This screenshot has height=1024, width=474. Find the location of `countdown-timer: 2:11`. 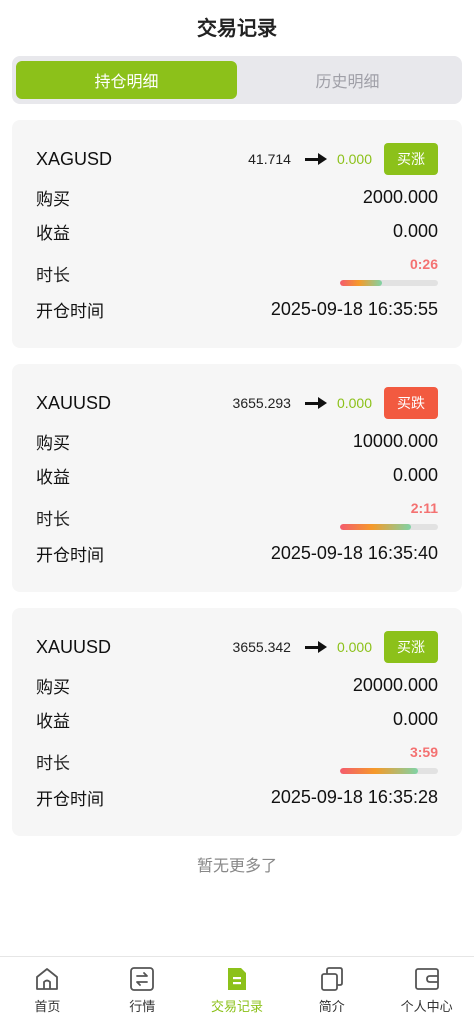

countdown-timer: 2:11 is located at coordinates (424, 508).